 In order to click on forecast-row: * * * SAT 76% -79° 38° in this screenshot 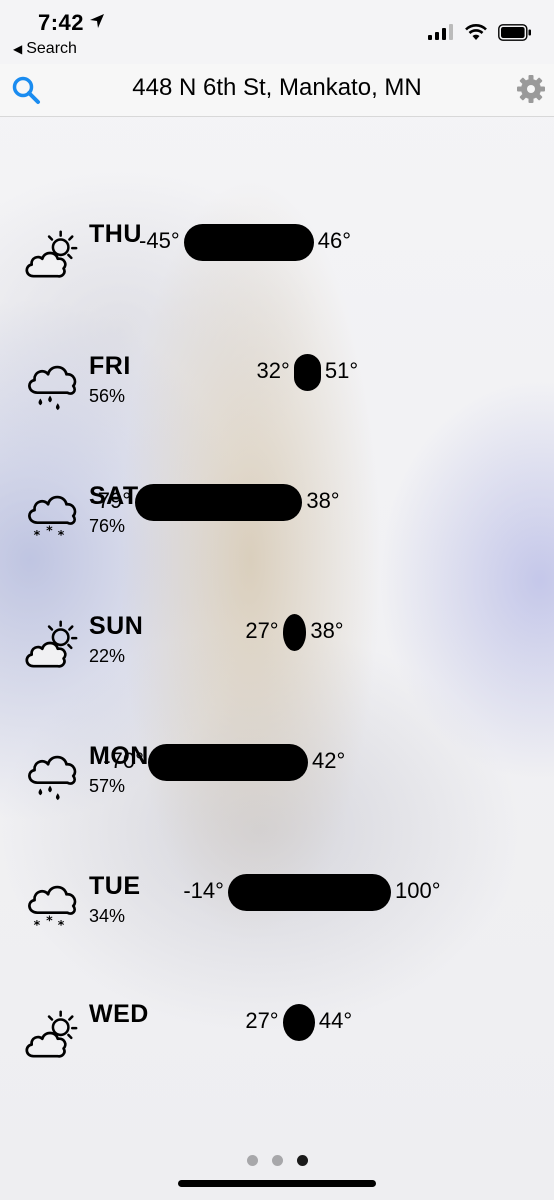, I will do `click(277, 516)`.